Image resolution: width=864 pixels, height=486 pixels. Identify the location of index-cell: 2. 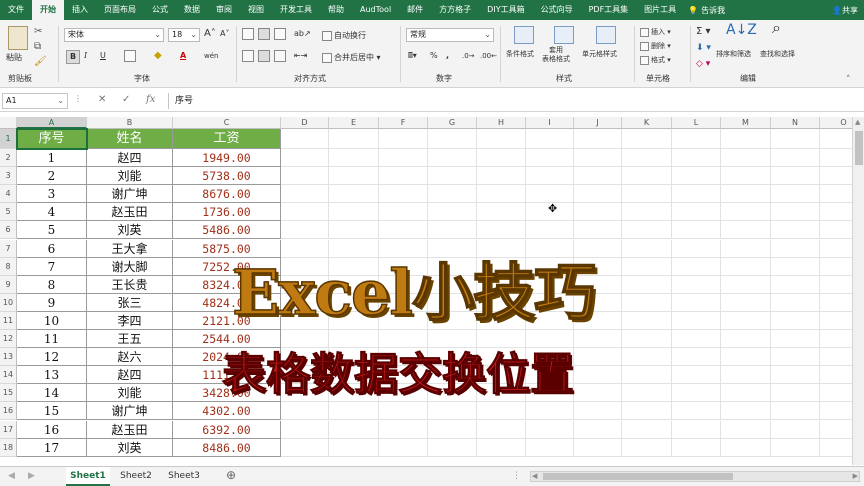
(52, 176).